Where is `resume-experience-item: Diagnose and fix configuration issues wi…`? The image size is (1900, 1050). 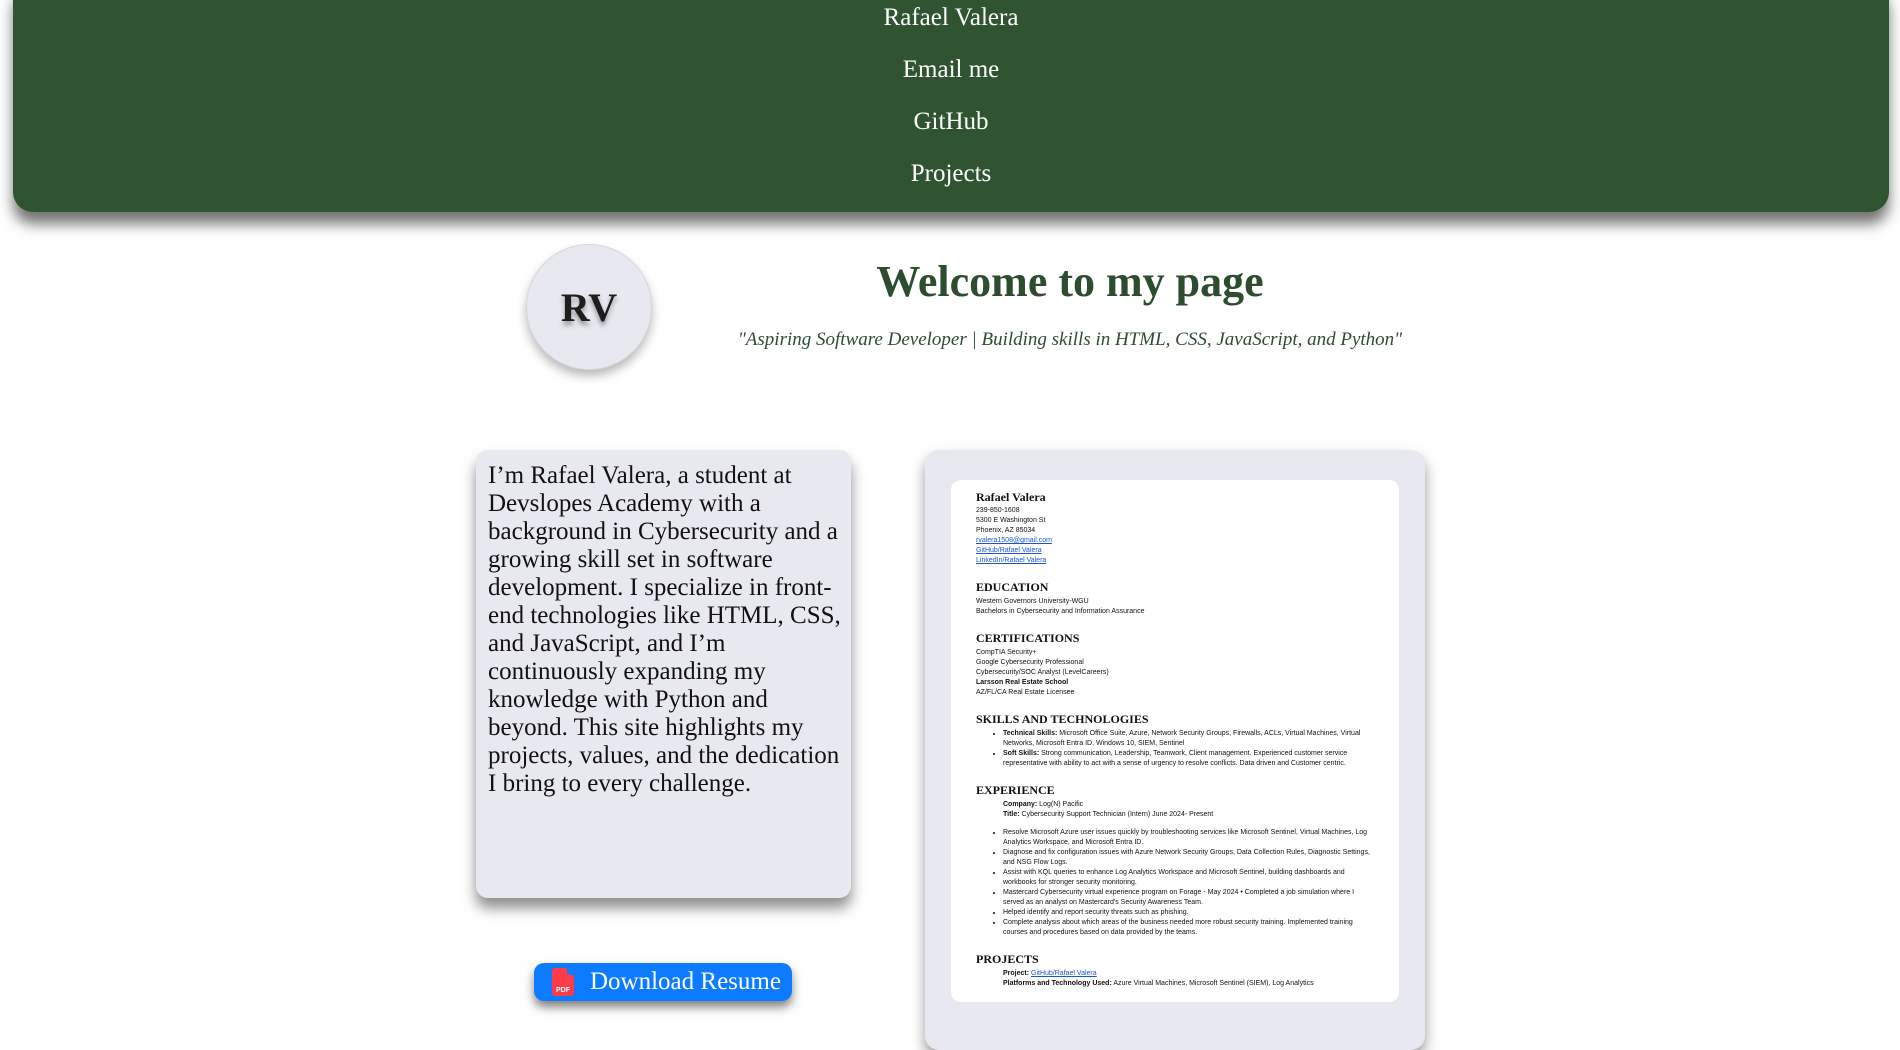
resume-experience-item: Diagnose and fix configuration issues wi… is located at coordinates (1189, 858).